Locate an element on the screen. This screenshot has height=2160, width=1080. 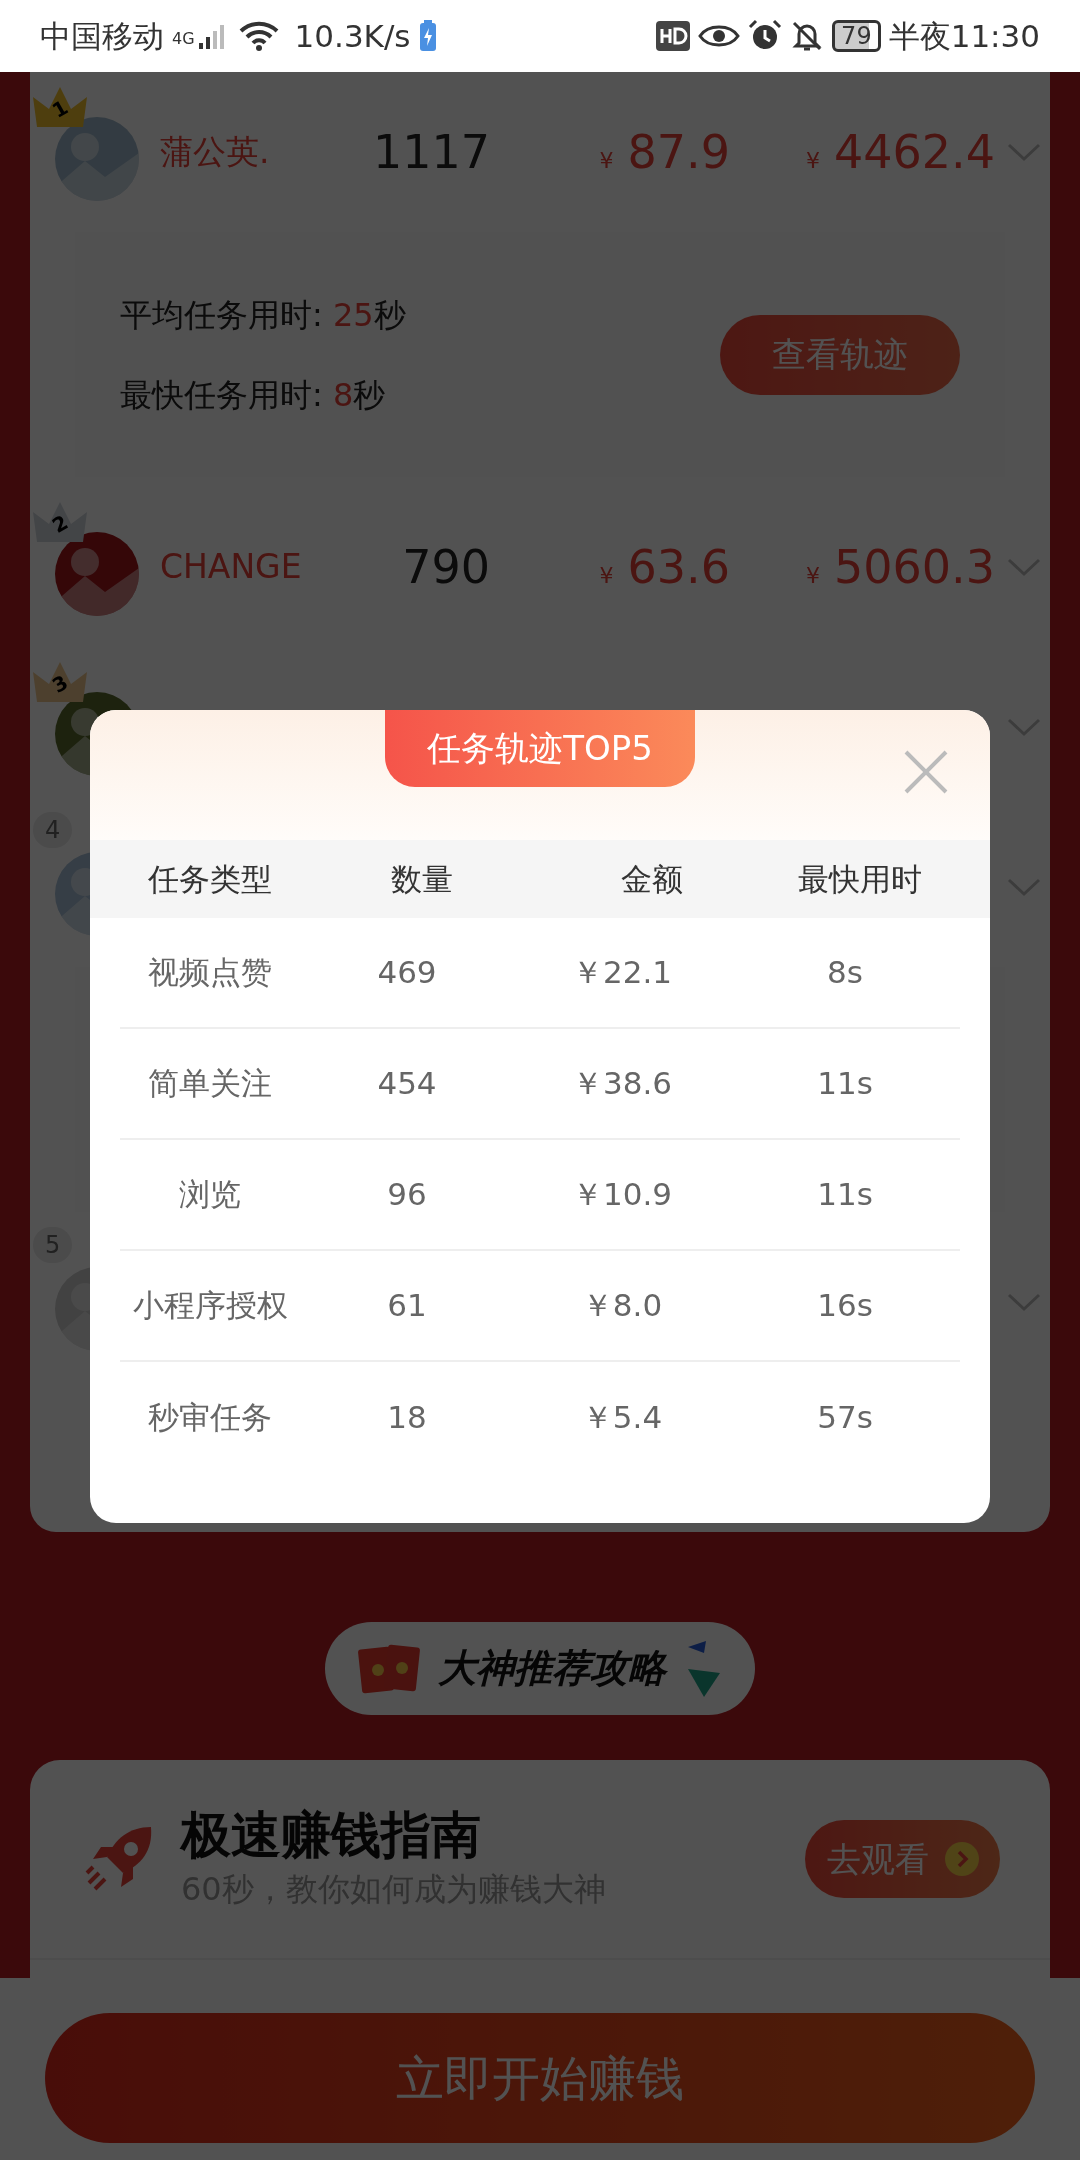
table-cell: ￥38.6 is located at coordinates (622, 1083).